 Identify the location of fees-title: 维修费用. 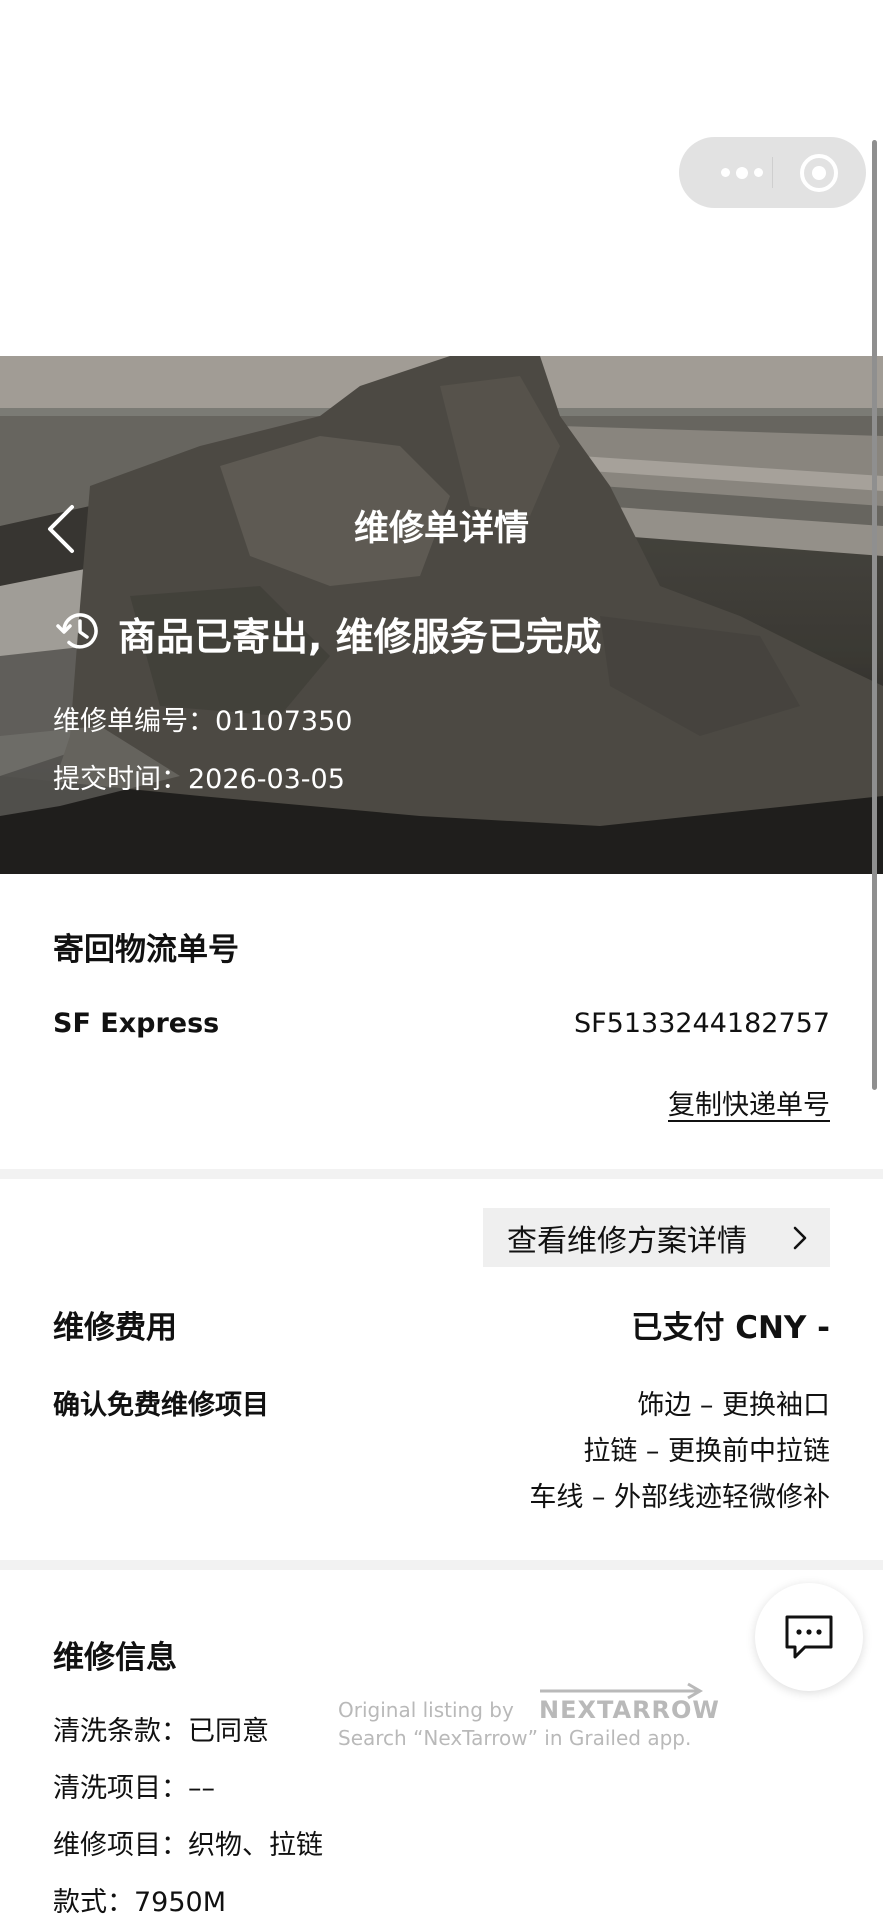
(115, 1328).